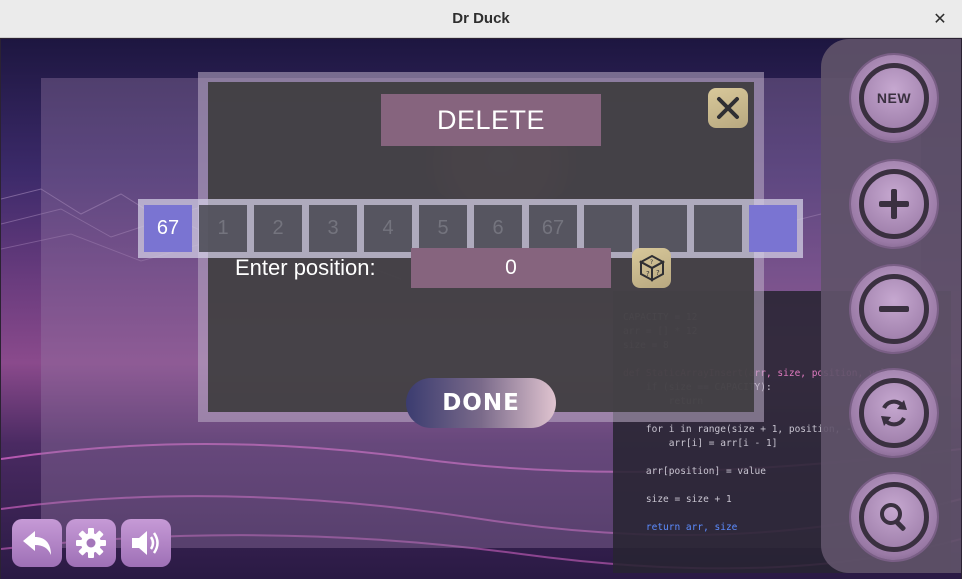 The width and height of the screenshot is (962, 579). I want to click on search-button, so click(894, 517).